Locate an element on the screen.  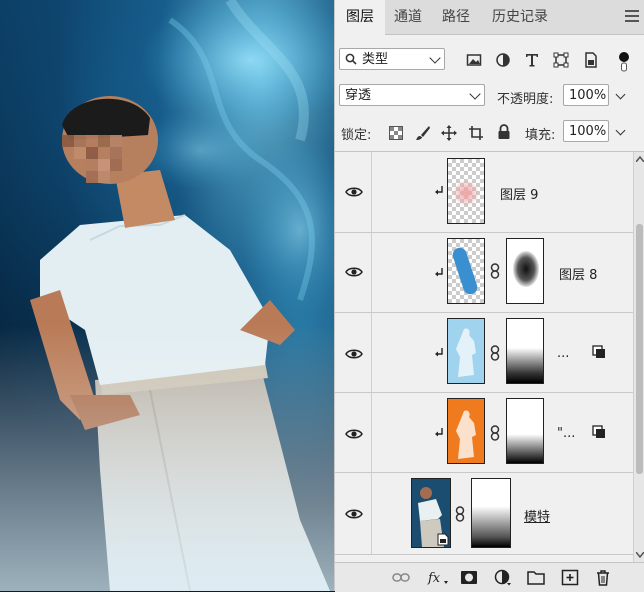
blend-row: 穿透 不透明度: 100% is located at coordinates (489, 97).